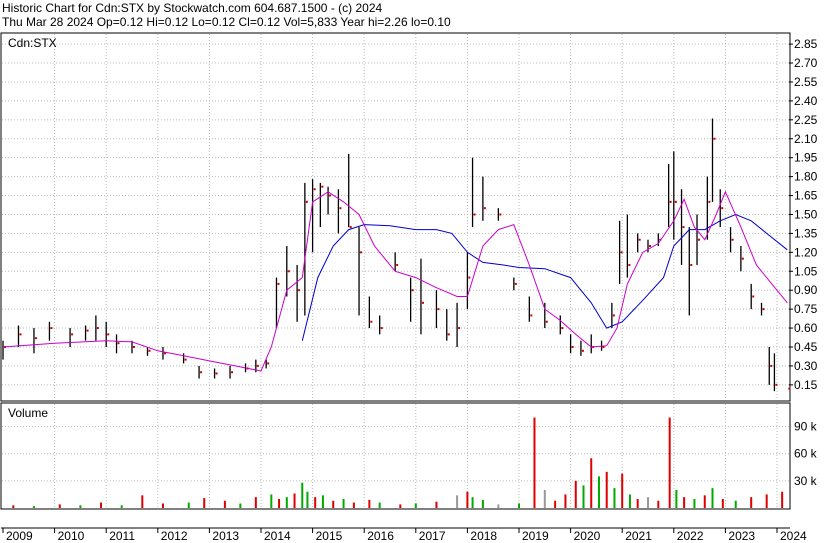 Image resolution: width=830 pixels, height=543 pixels. I want to click on price-label: 0.75, so click(806, 309).